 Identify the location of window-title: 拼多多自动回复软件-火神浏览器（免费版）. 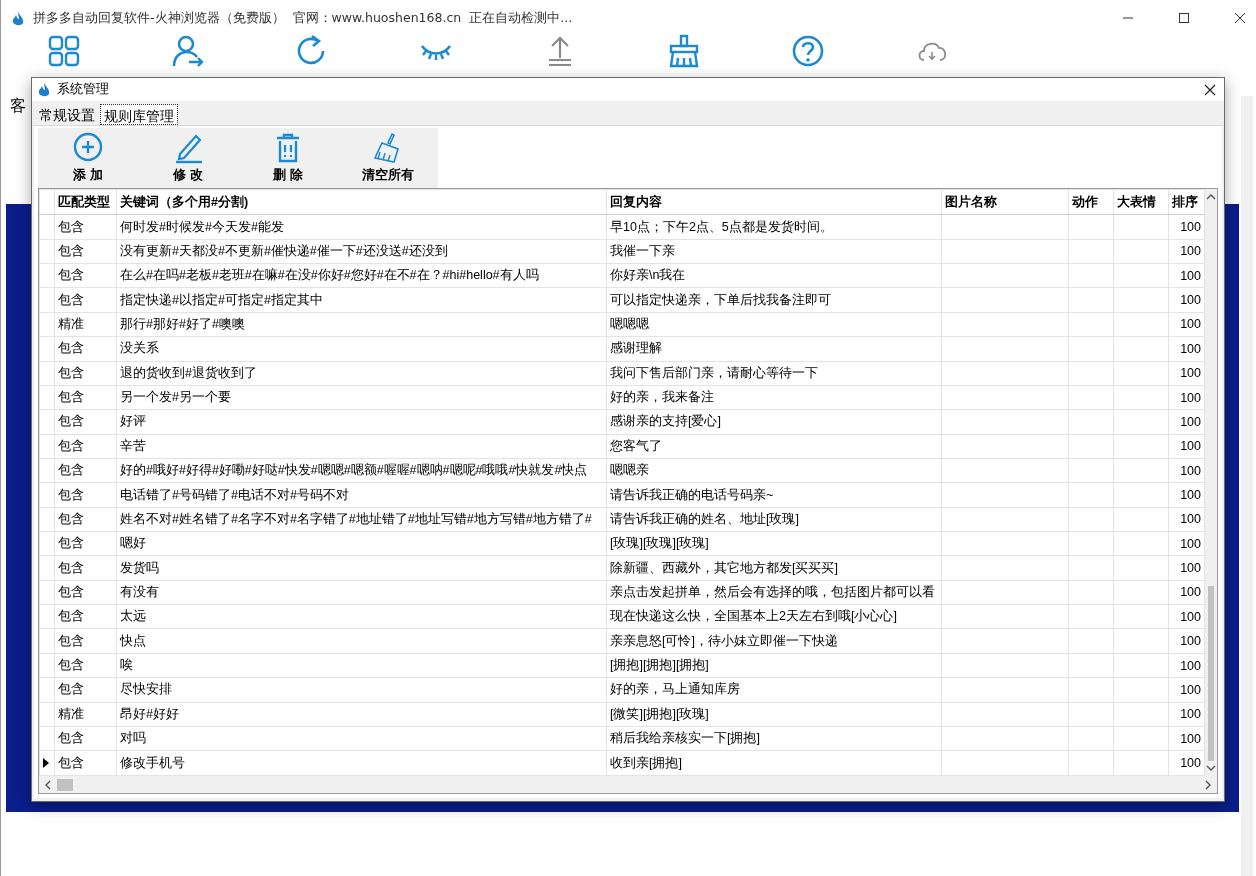
(159, 18).